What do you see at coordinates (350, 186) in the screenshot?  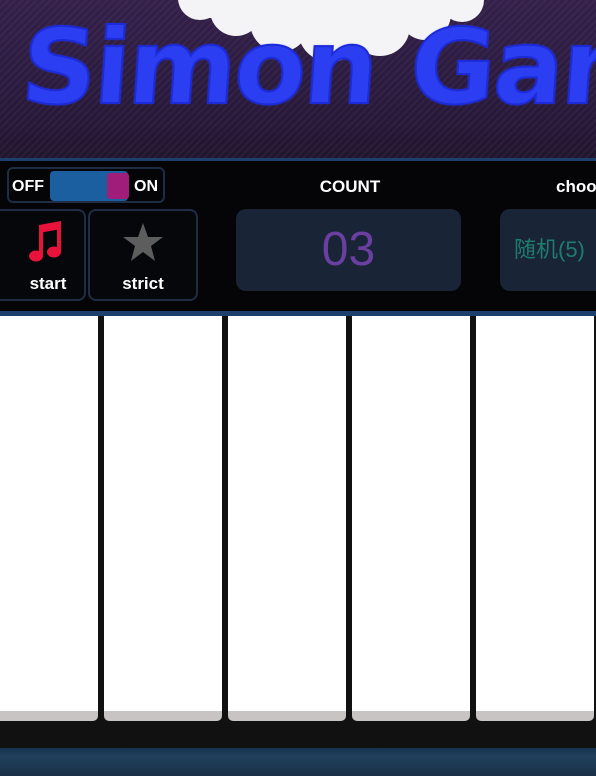 I see `count-label: COUNT` at bounding box center [350, 186].